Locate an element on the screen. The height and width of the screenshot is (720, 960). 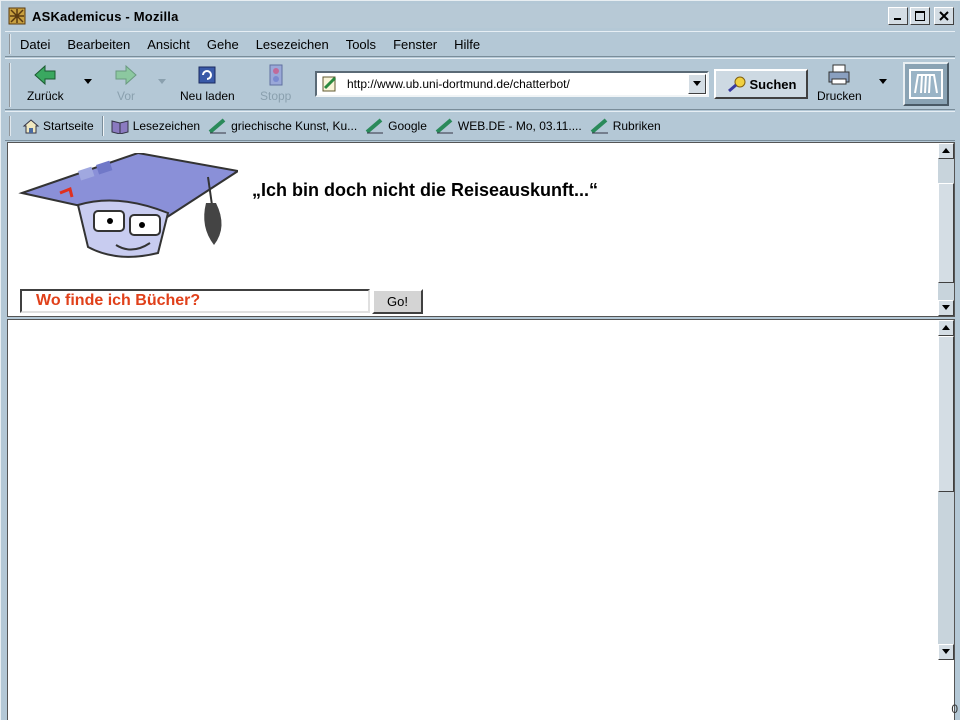
mortarboard-mascot-icon is located at coordinates (128, 205).